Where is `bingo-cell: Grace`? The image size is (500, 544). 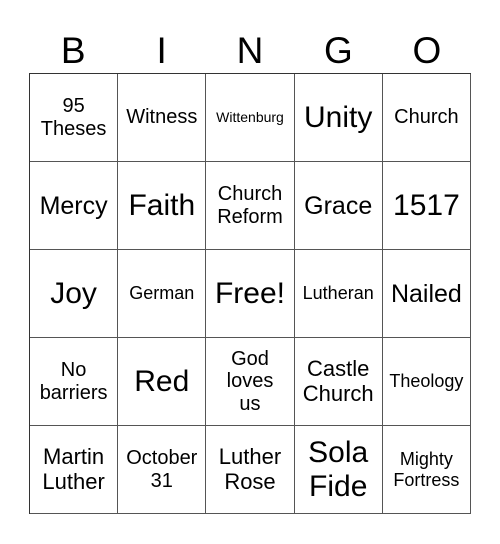 bingo-cell: Grace is located at coordinates (338, 206).